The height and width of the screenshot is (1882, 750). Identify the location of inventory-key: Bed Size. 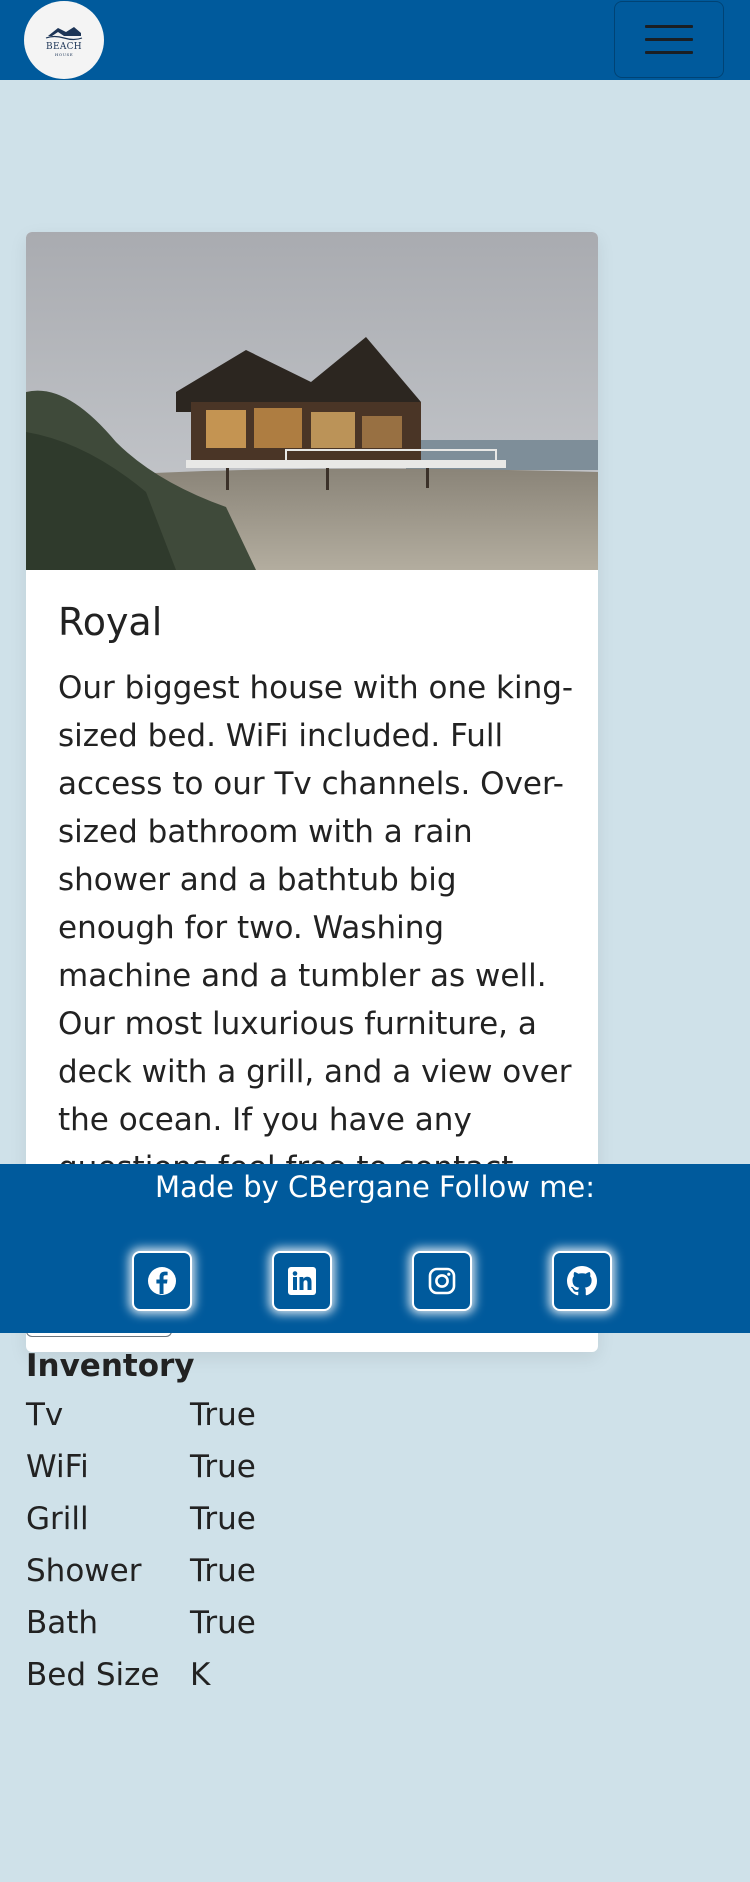
(93, 1675).